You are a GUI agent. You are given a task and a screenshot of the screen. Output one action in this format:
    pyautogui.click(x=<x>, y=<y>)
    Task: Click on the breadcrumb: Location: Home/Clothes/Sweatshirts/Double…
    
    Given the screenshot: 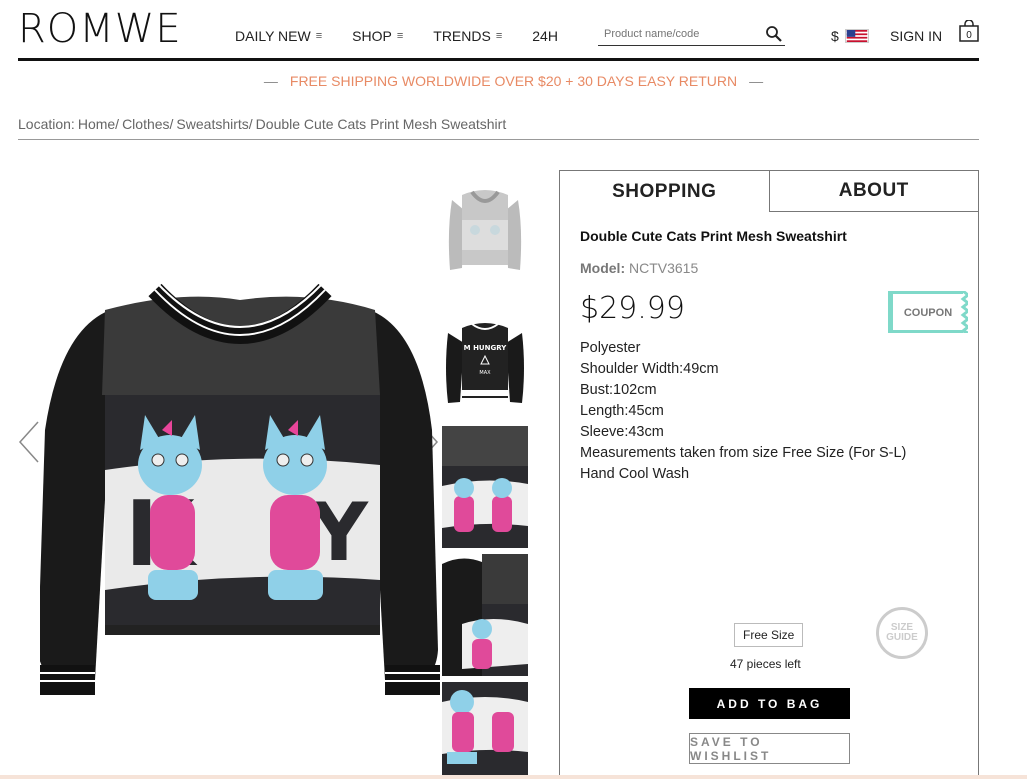 What is the action you would take?
    pyautogui.click(x=262, y=124)
    